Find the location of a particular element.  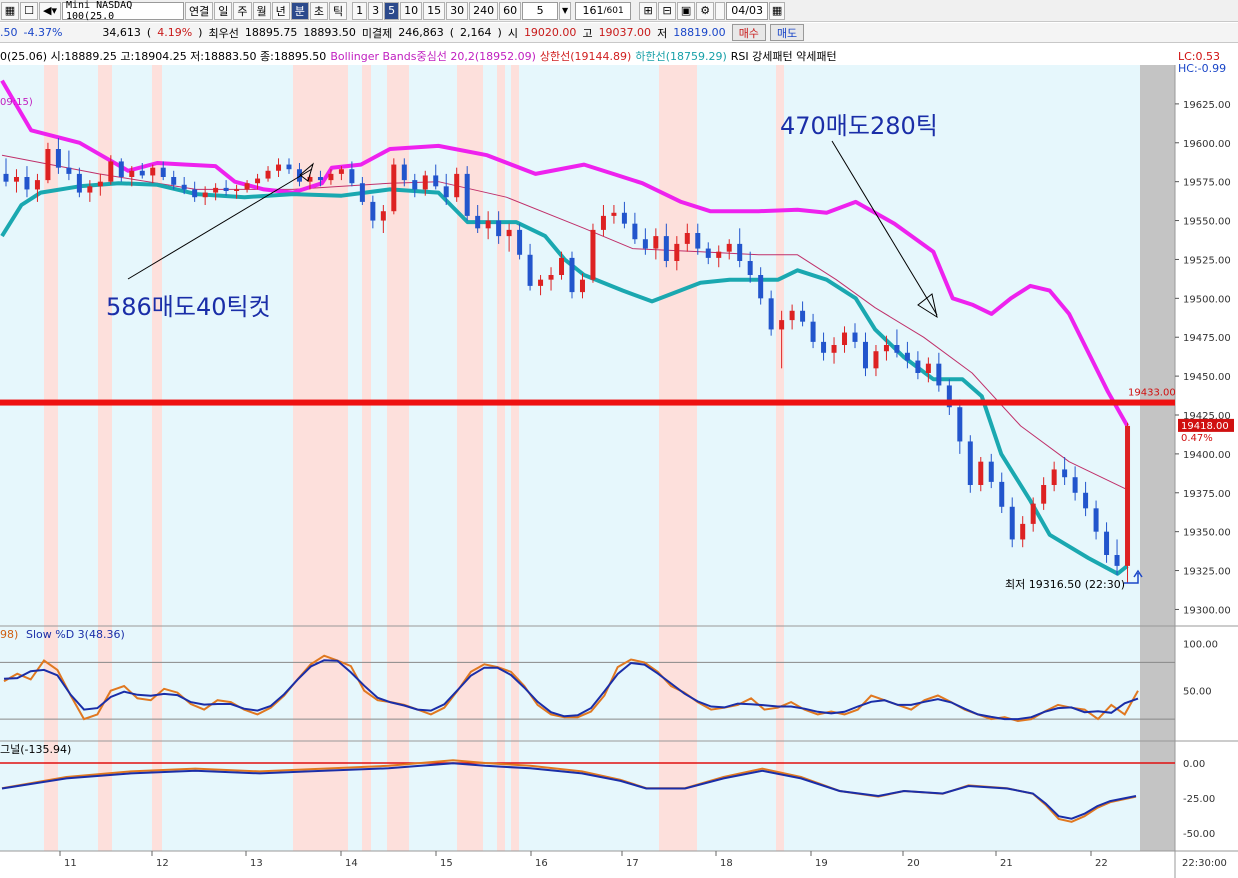

zoom-in-icon: ⊞ is located at coordinates (648, 10).